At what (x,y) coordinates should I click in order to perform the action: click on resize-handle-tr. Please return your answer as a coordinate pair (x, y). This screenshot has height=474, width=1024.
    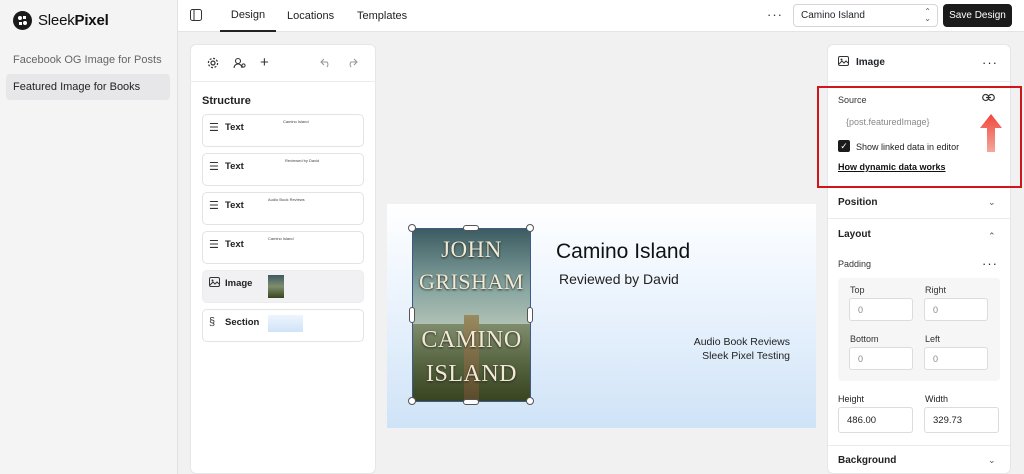
    Looking at the image, I should click on (530, 228).